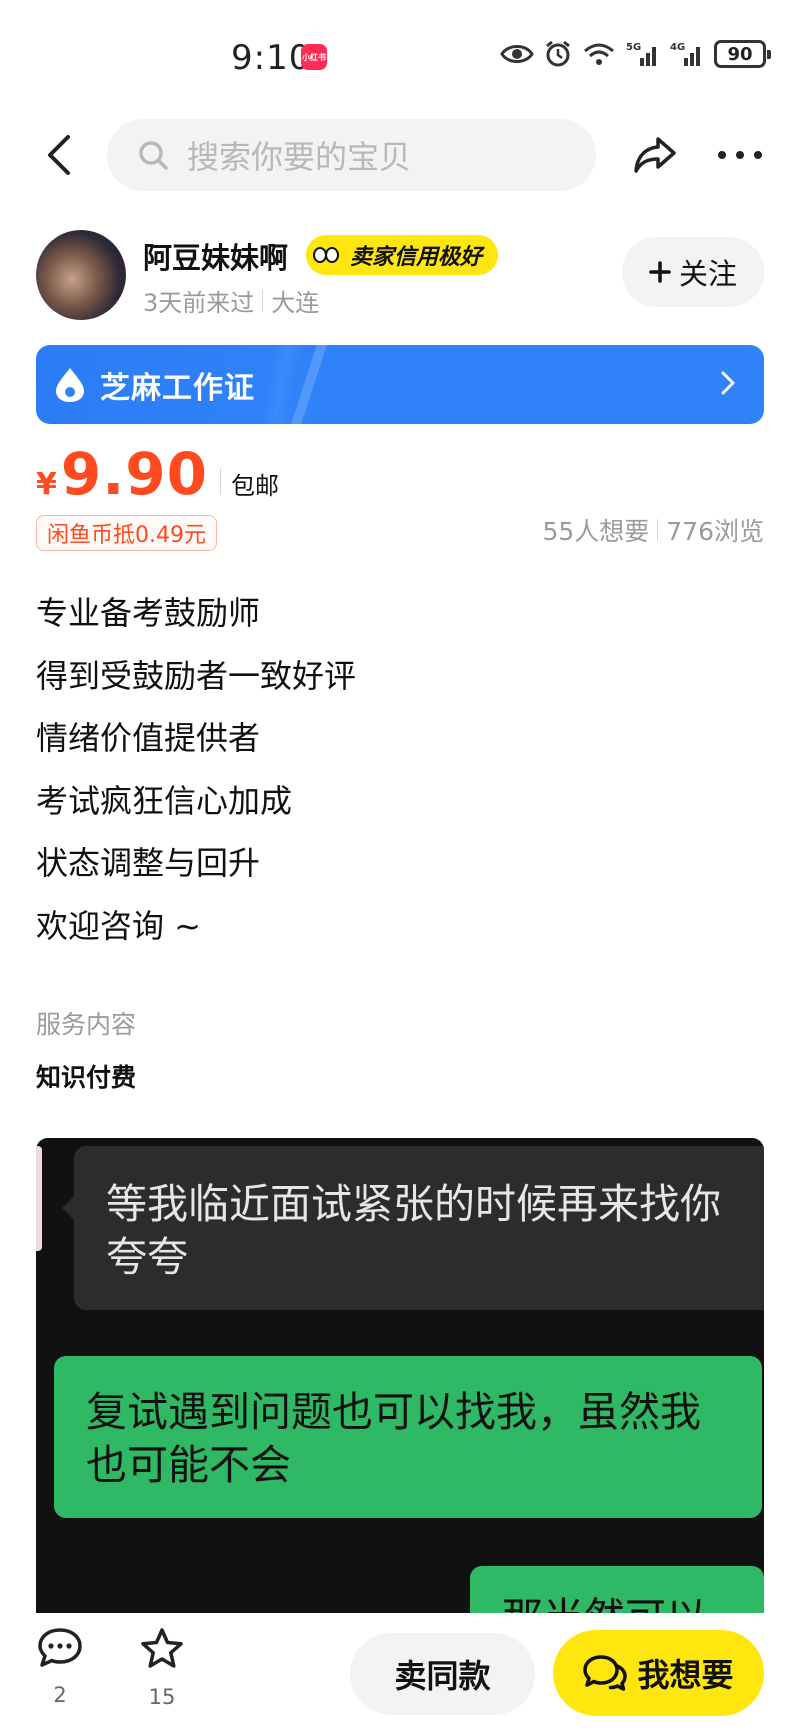 Image resolution: width=800 pixels, height=1733 pixels. I want to click on top-nav: 搜索你要的宝贝, so click(400, 155).